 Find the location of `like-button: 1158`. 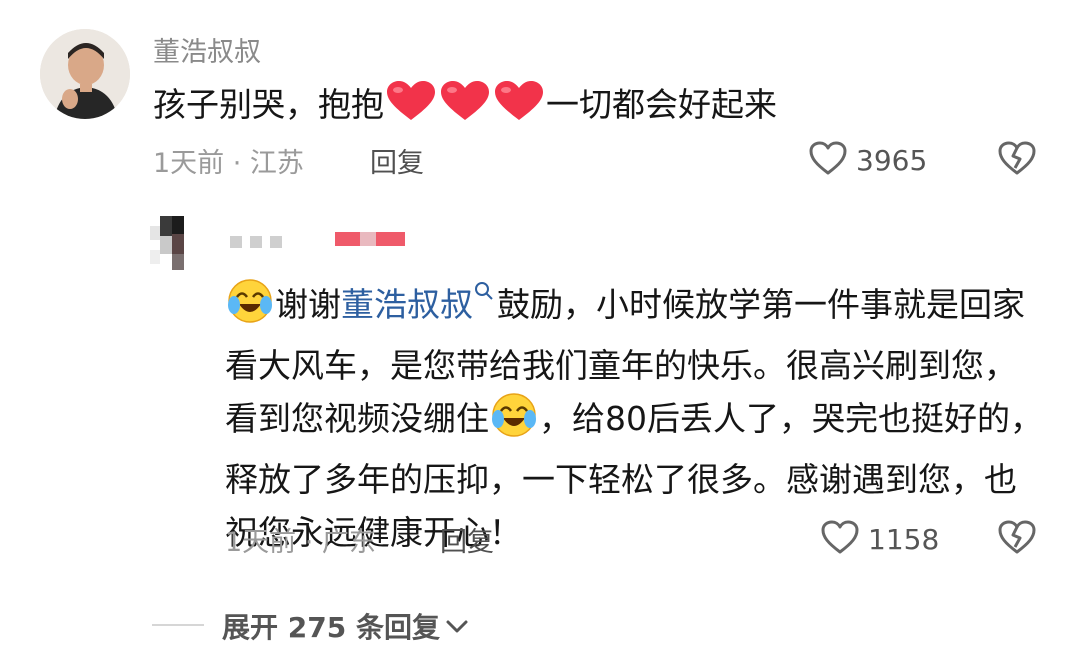

like-button: 1158 is located at coordinates (879, 539).